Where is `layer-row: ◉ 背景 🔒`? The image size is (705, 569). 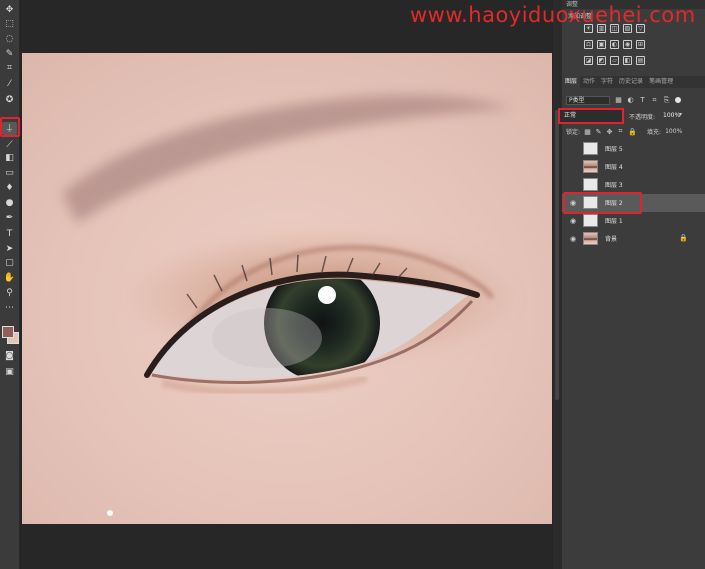 layer-row: ◉ 背景 🔒 is located at coordinates (633, 239).